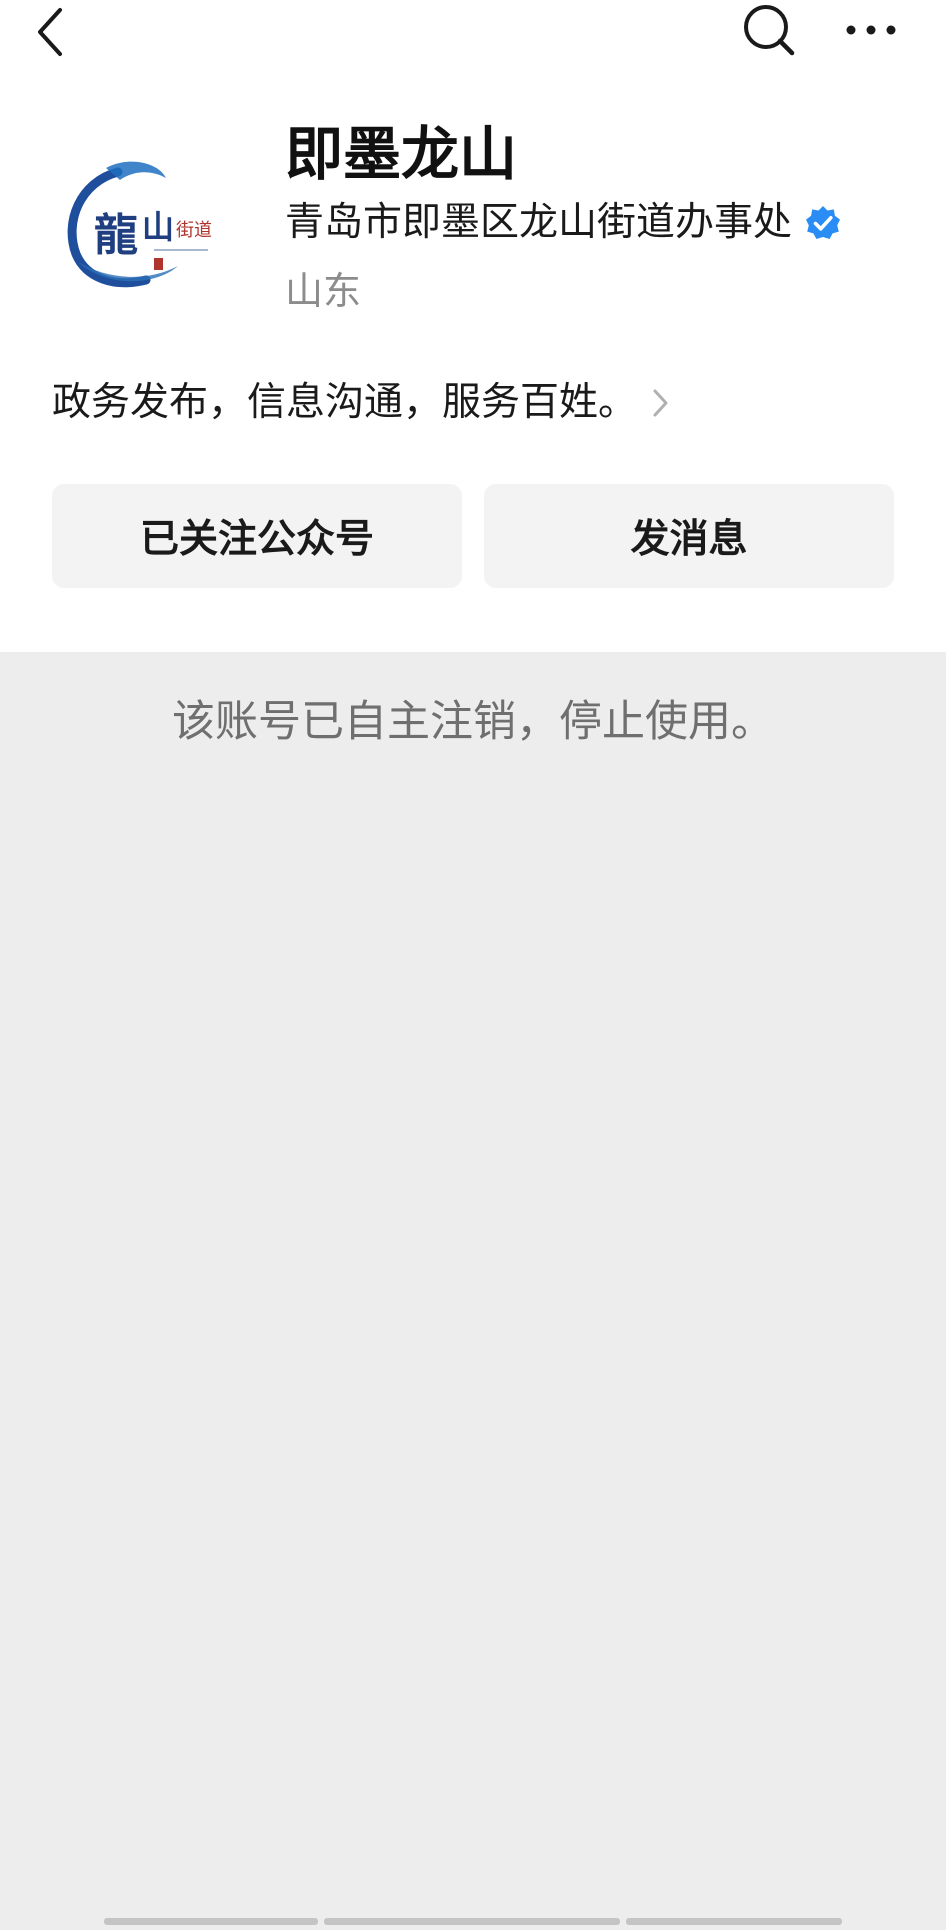  Describe the element at coordinates (158, 227) in the screenshot. I see `svg-text: 山` at that location.